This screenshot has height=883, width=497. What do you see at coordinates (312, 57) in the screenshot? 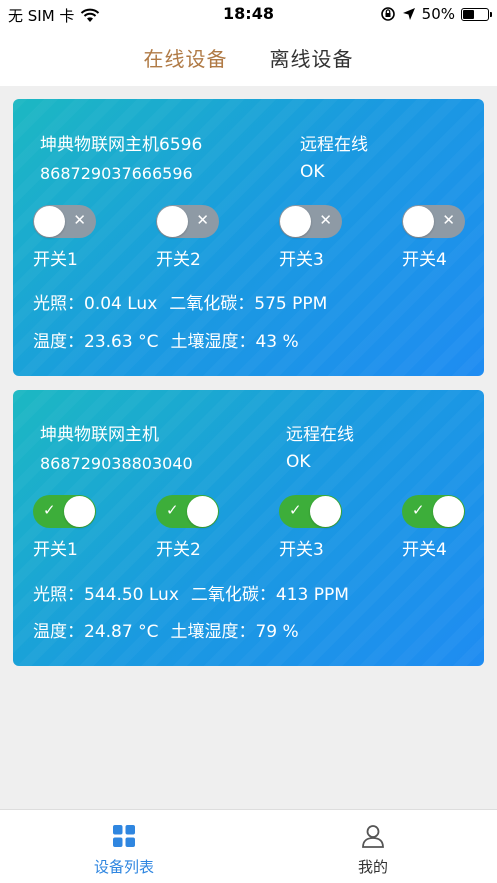
I see `tab-offline-devices: 离线设备` at bounding box center [312, 57].